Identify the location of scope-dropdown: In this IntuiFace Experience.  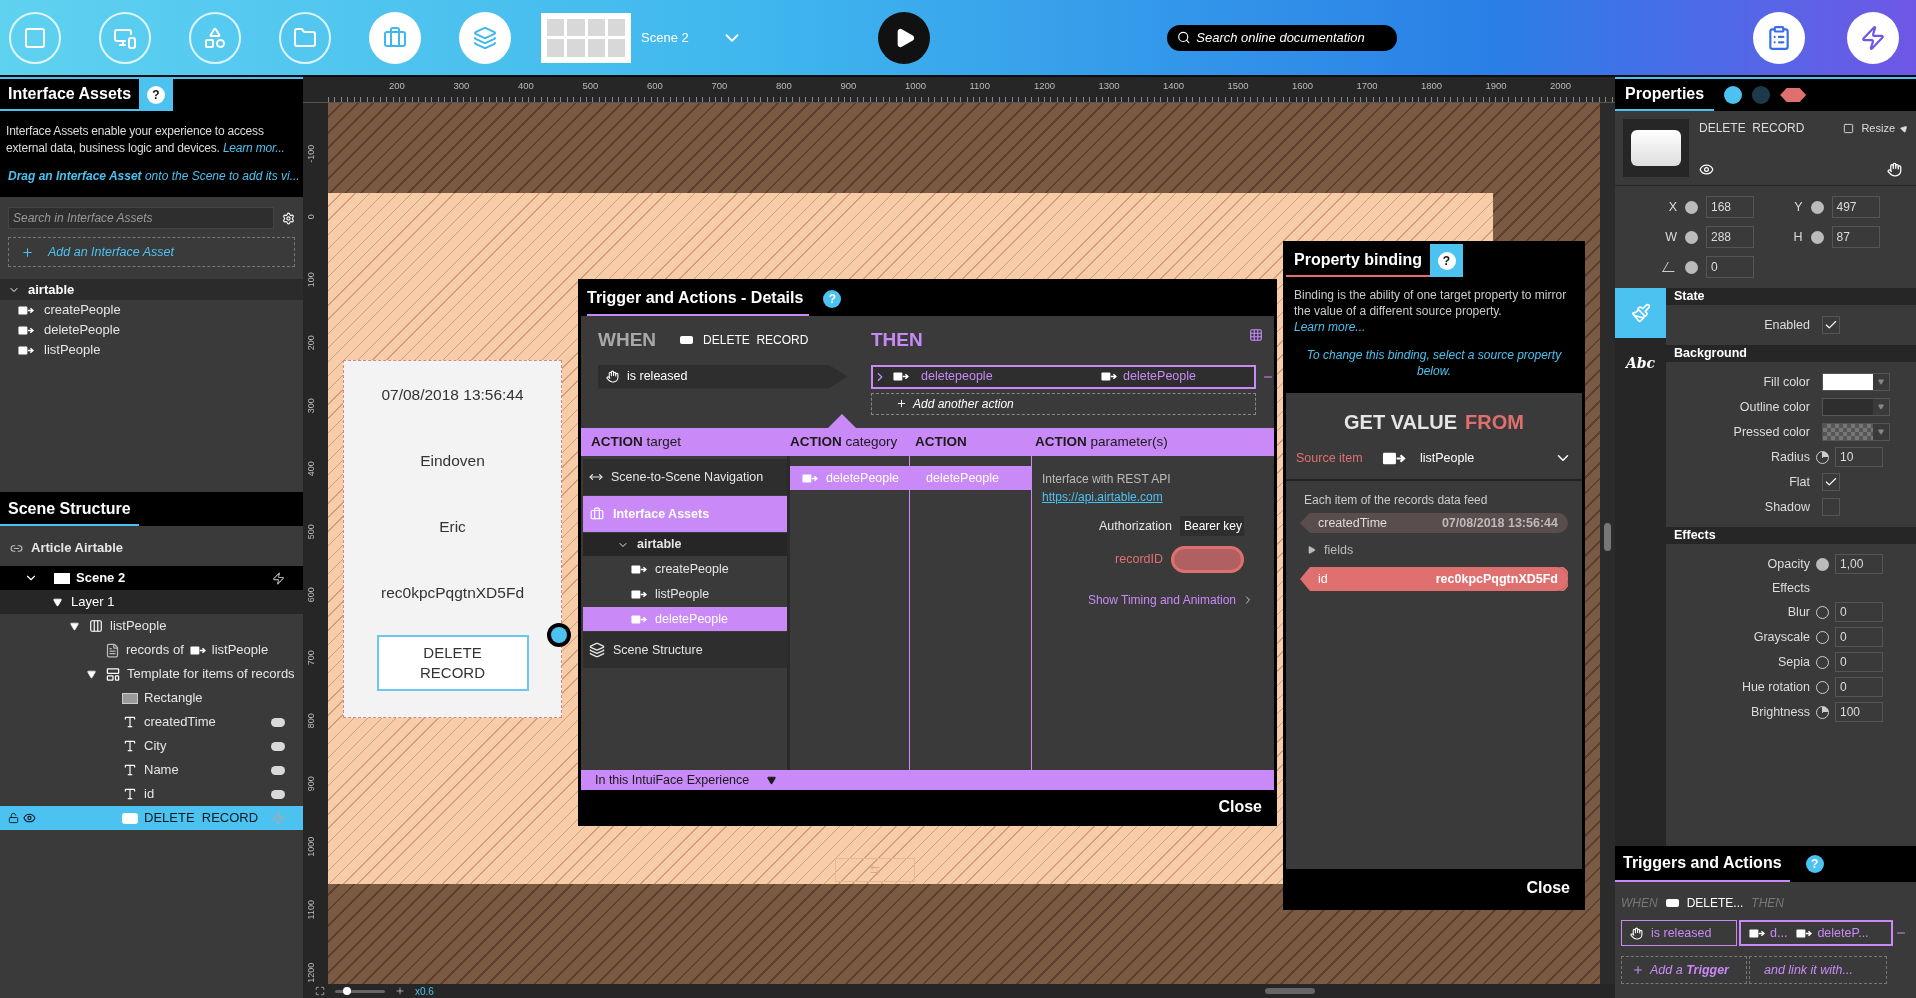
(927, 780).